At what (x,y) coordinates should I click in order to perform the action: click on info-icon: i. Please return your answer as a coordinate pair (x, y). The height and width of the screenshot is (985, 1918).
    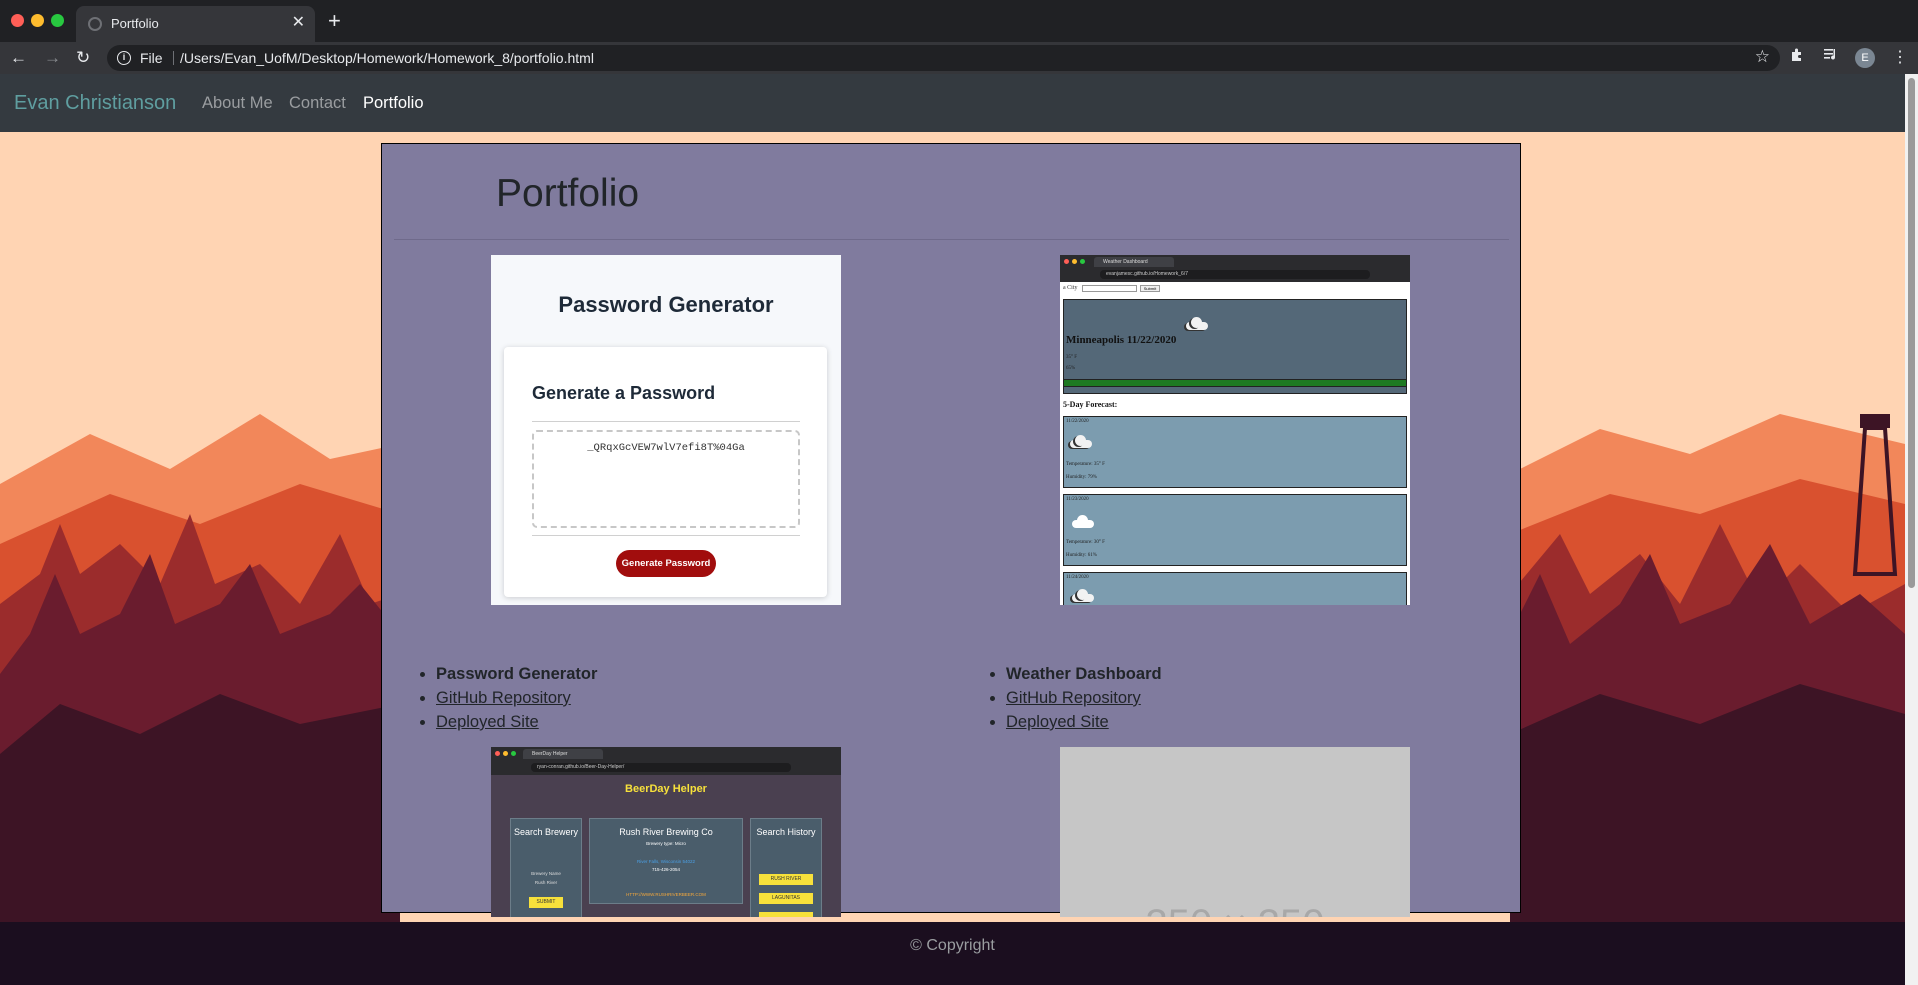
    Looking at the image, I should click on (124, 58).